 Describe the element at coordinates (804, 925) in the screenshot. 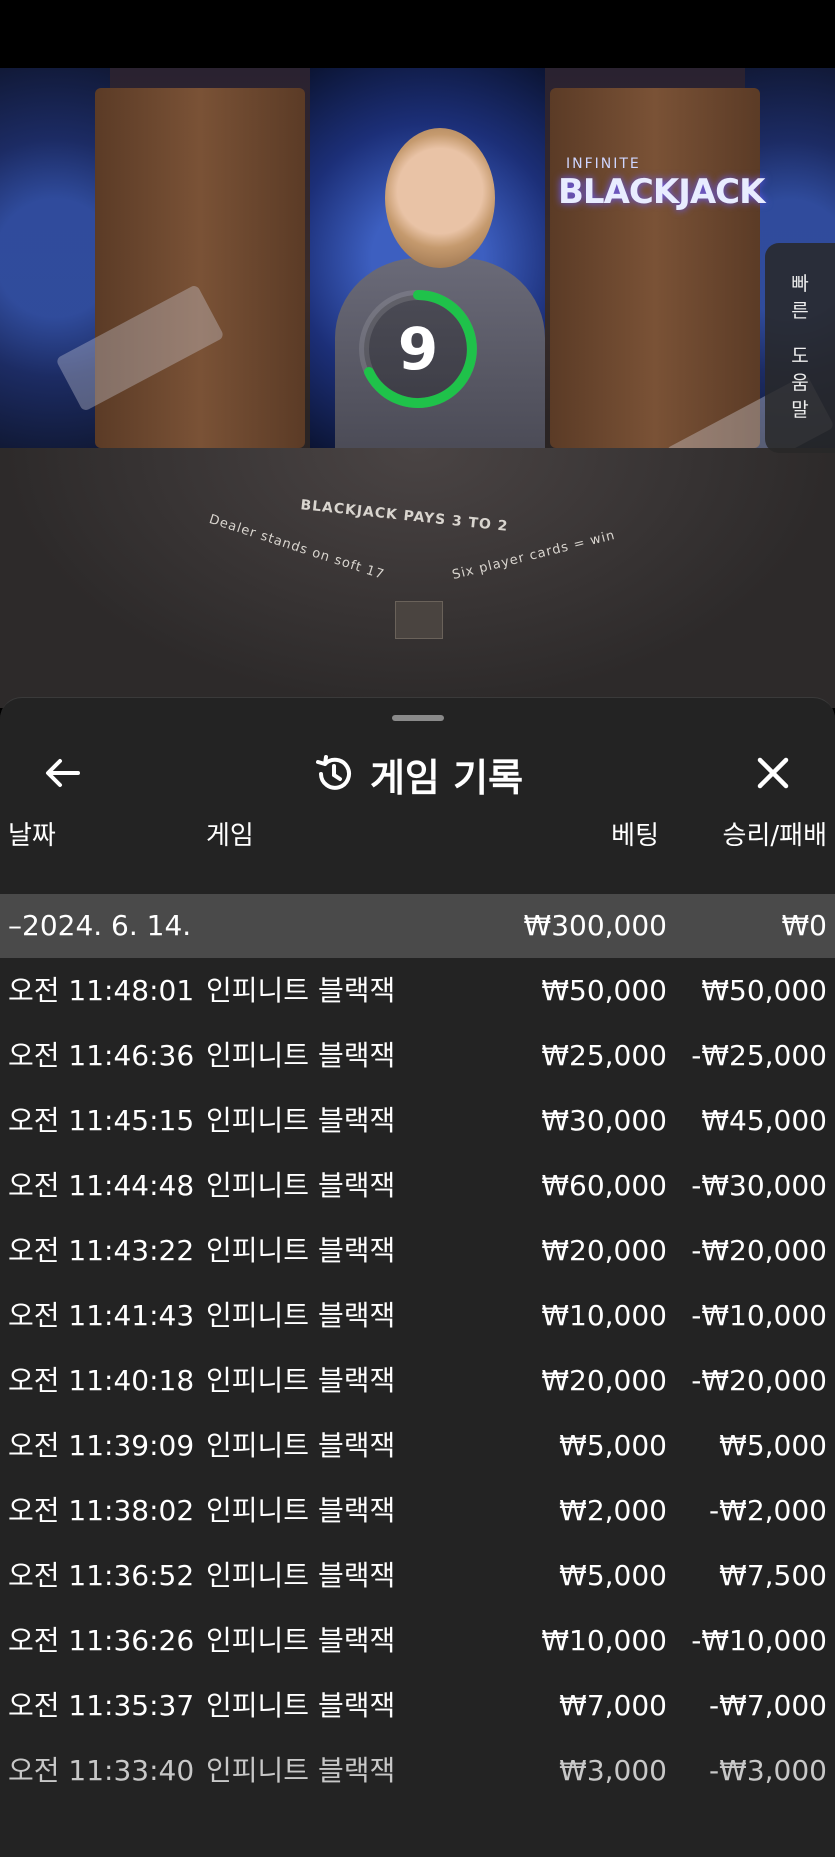

I see `group-win-total: ₩0` at that location.